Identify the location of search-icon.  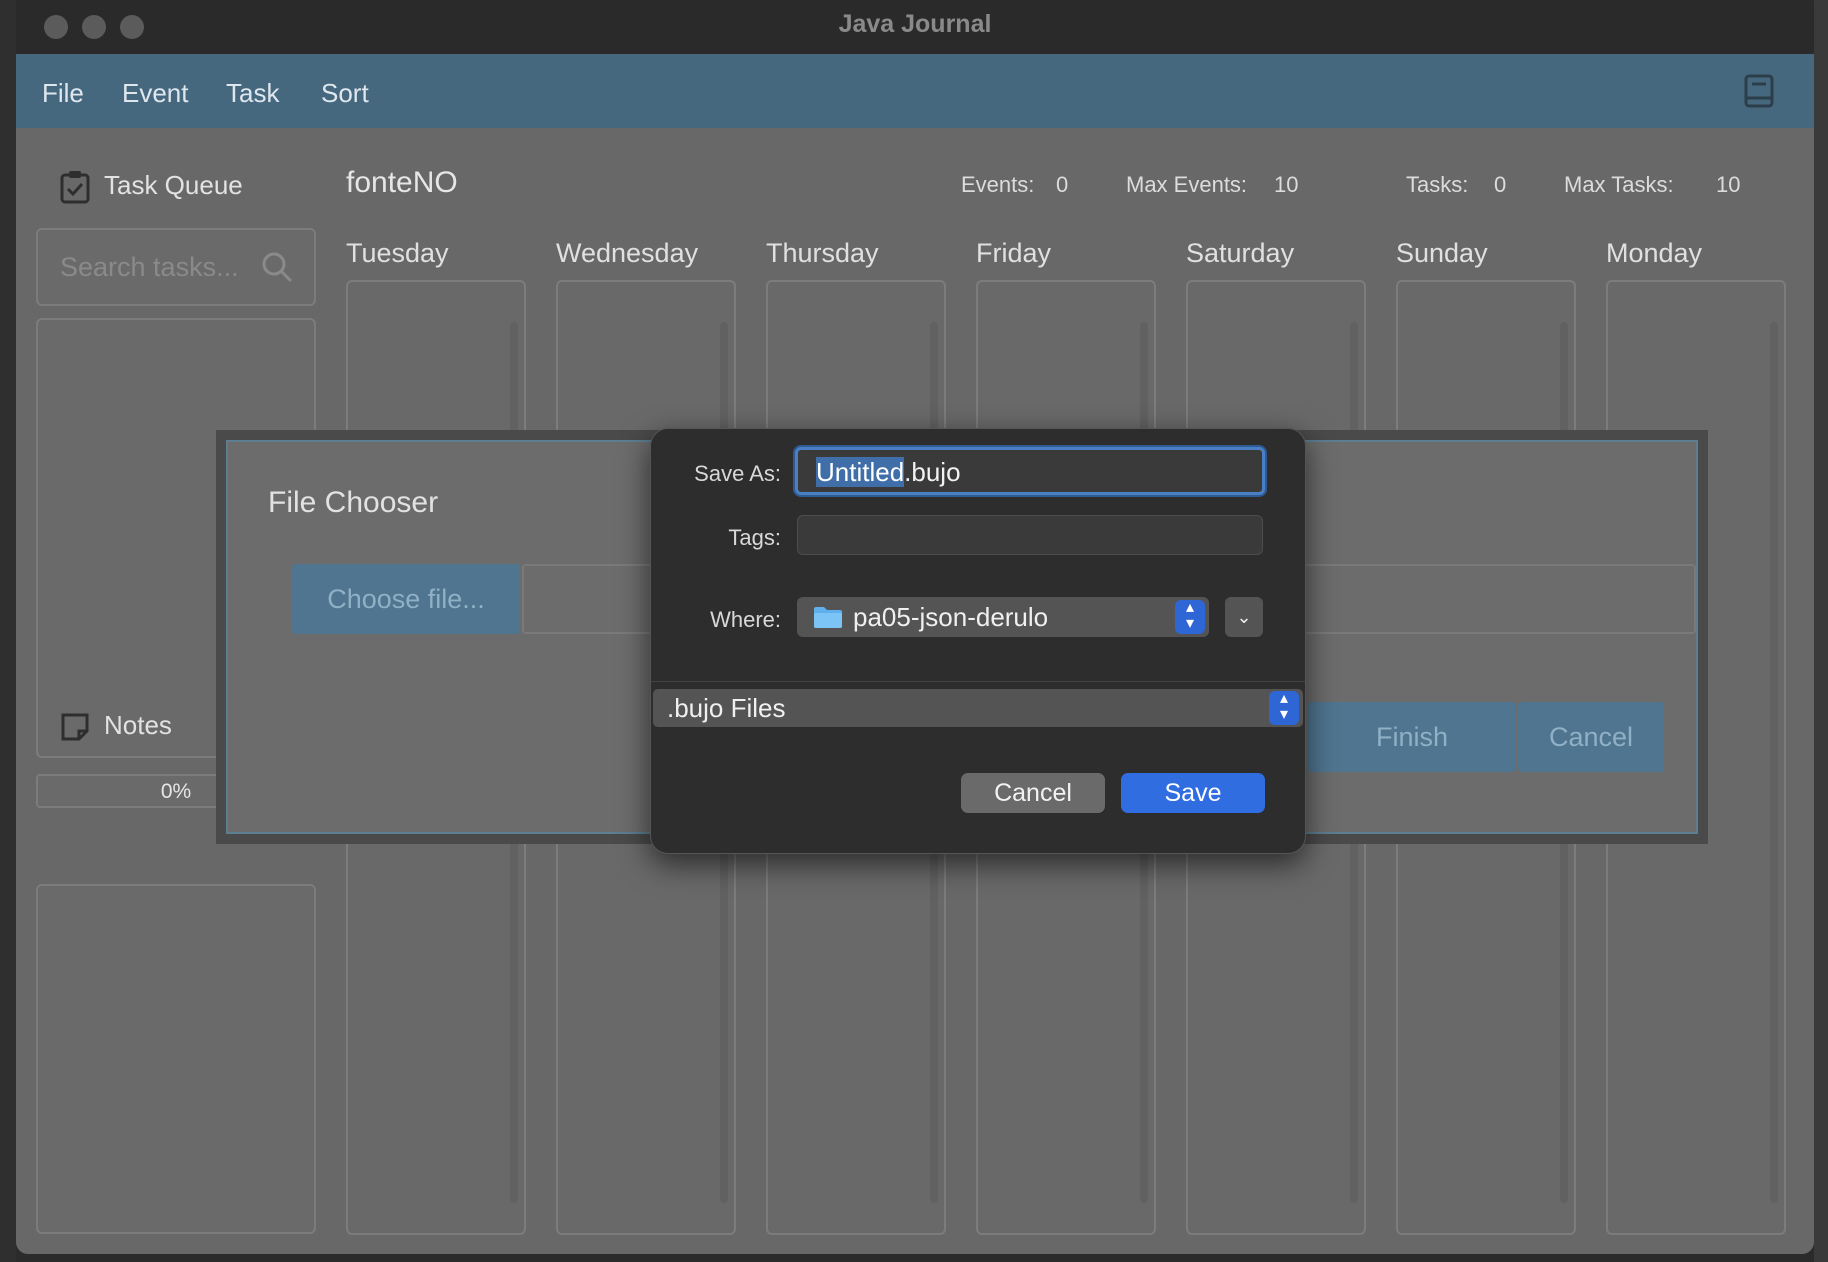
(277, 267).